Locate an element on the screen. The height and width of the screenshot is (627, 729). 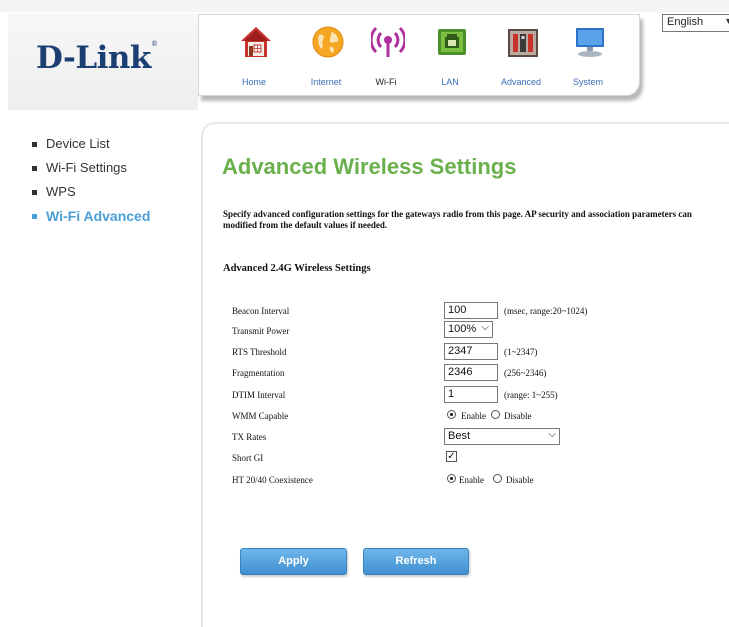
sidebar-item-label: Wi-Fi Advanced is located at coordinates (98, 216).